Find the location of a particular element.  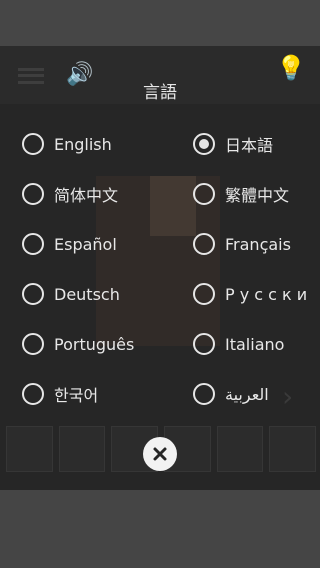

bottom-area is located at coordinates (160, 529).